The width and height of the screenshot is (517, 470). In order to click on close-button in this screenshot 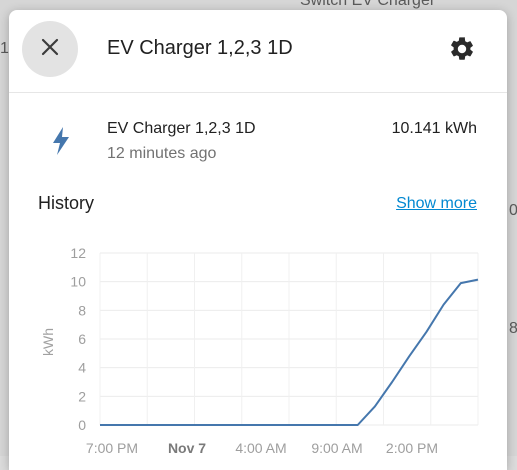, I will do `click(50, 49)`.